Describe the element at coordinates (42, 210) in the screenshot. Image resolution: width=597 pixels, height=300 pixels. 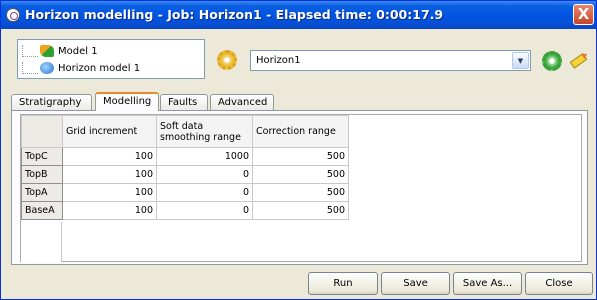
I see `row-header-basea: BaseA` at that location.